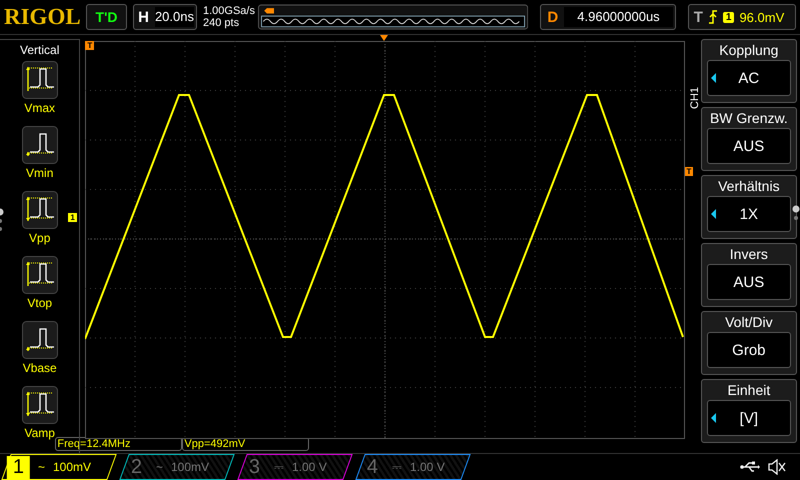 This screenshot has width=800, height=480. Describe the element at coordinates (748, 214) in the screenshot. I see `option-value: 1X` at that location.